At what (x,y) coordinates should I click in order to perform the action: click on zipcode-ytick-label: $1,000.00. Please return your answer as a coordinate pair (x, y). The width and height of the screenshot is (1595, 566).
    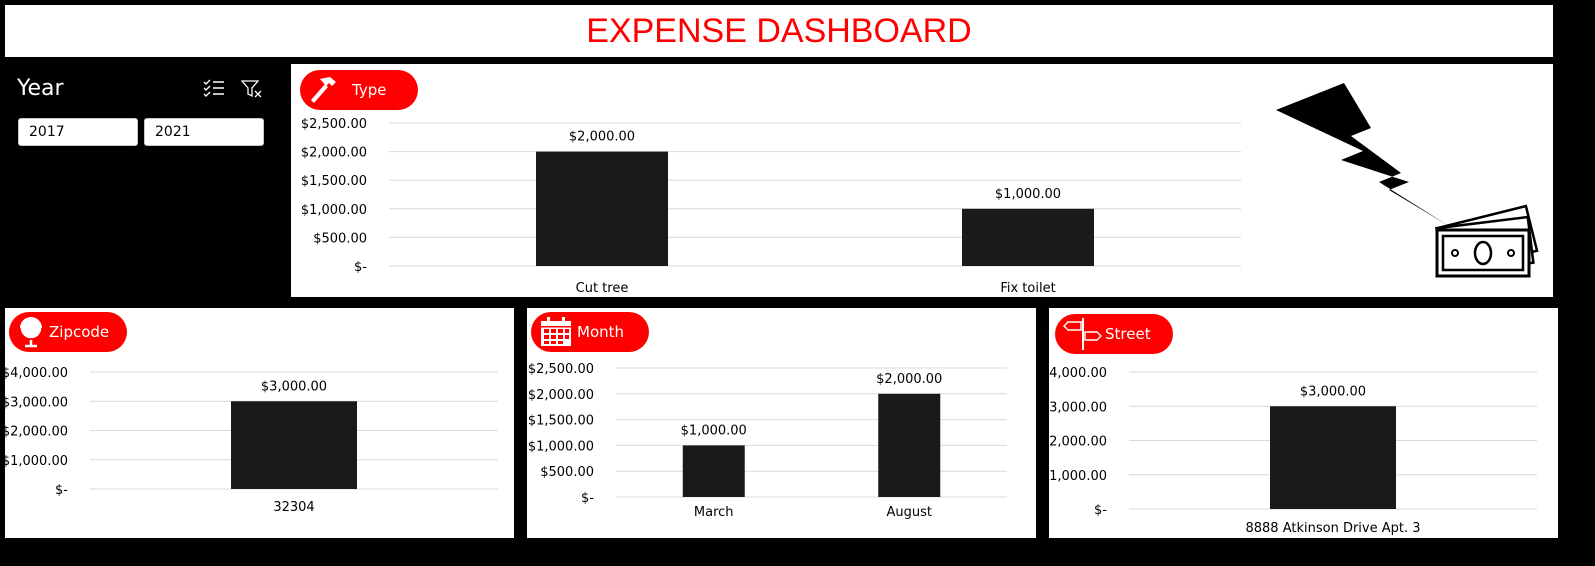
    Looking at the image, I should click on (36, 461).